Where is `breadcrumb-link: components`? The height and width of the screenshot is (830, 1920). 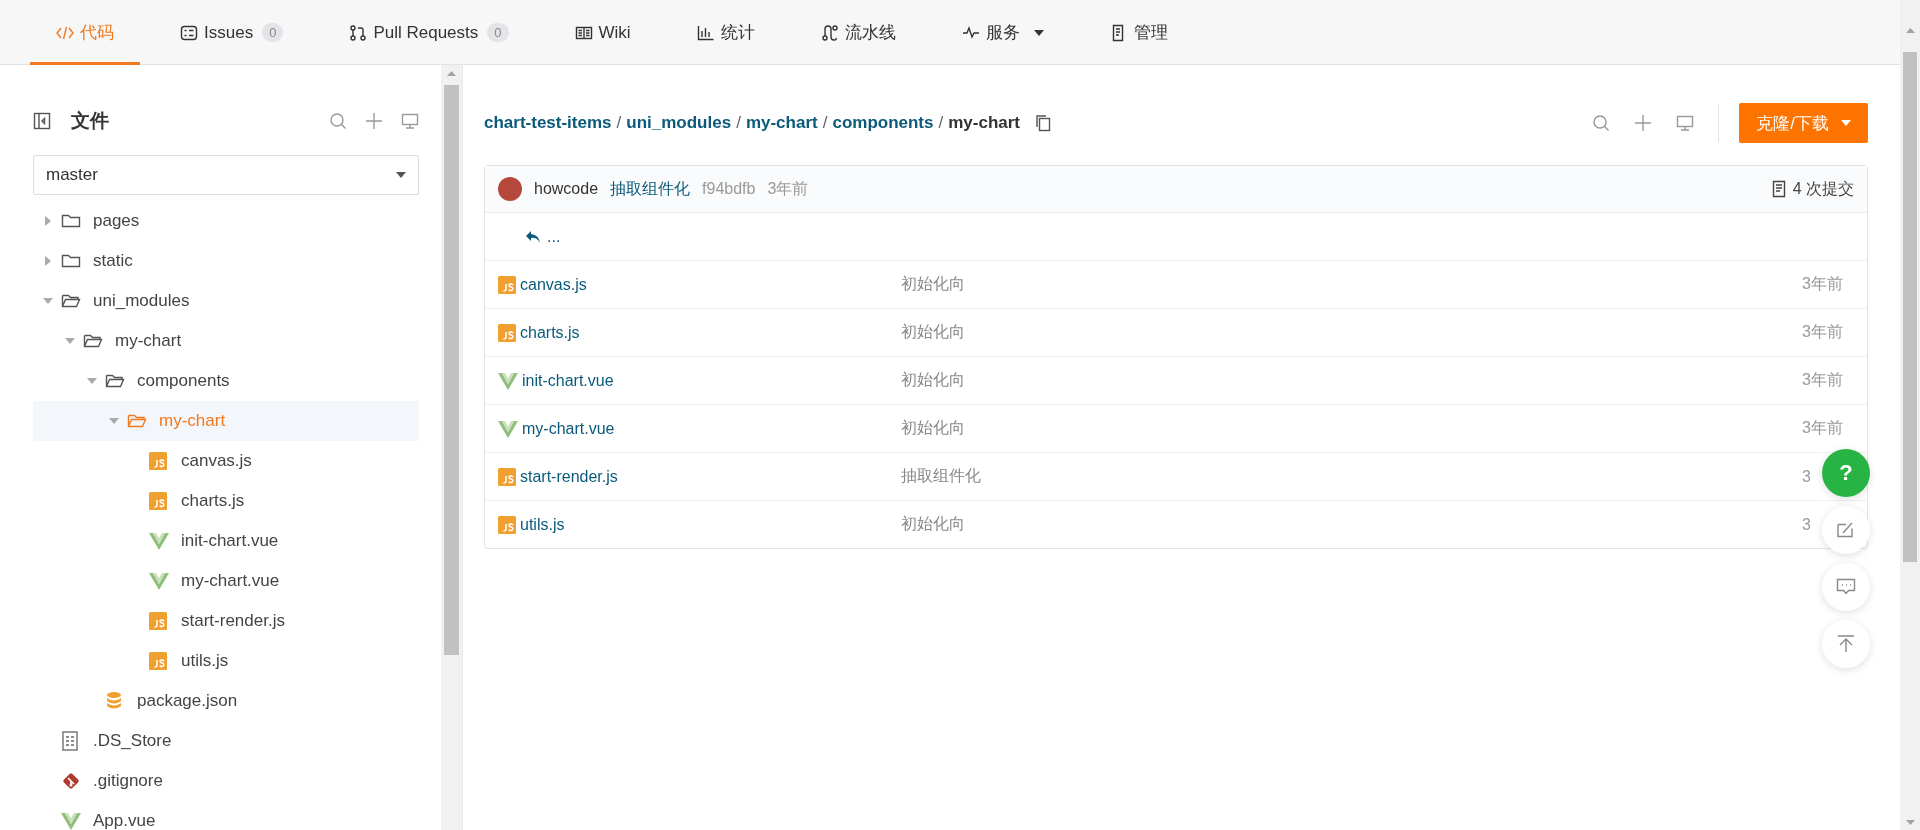
breadcrumb-link: components is located at coordinates (883, 123).